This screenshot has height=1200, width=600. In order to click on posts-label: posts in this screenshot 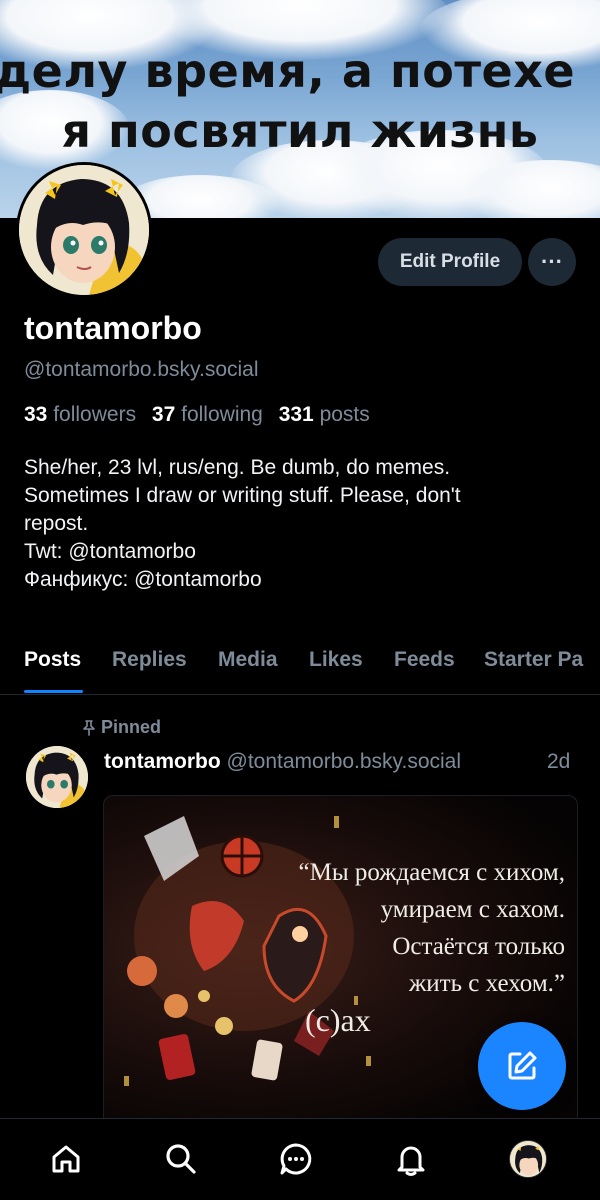, I will do `click(344, 414)`.